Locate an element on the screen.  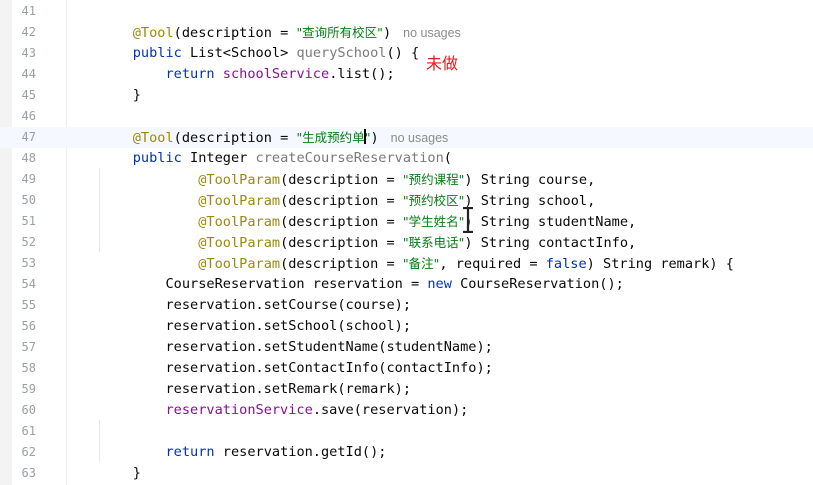
code-line: 60 reservationService.save(reservation); is located at coordinates (406, 410).